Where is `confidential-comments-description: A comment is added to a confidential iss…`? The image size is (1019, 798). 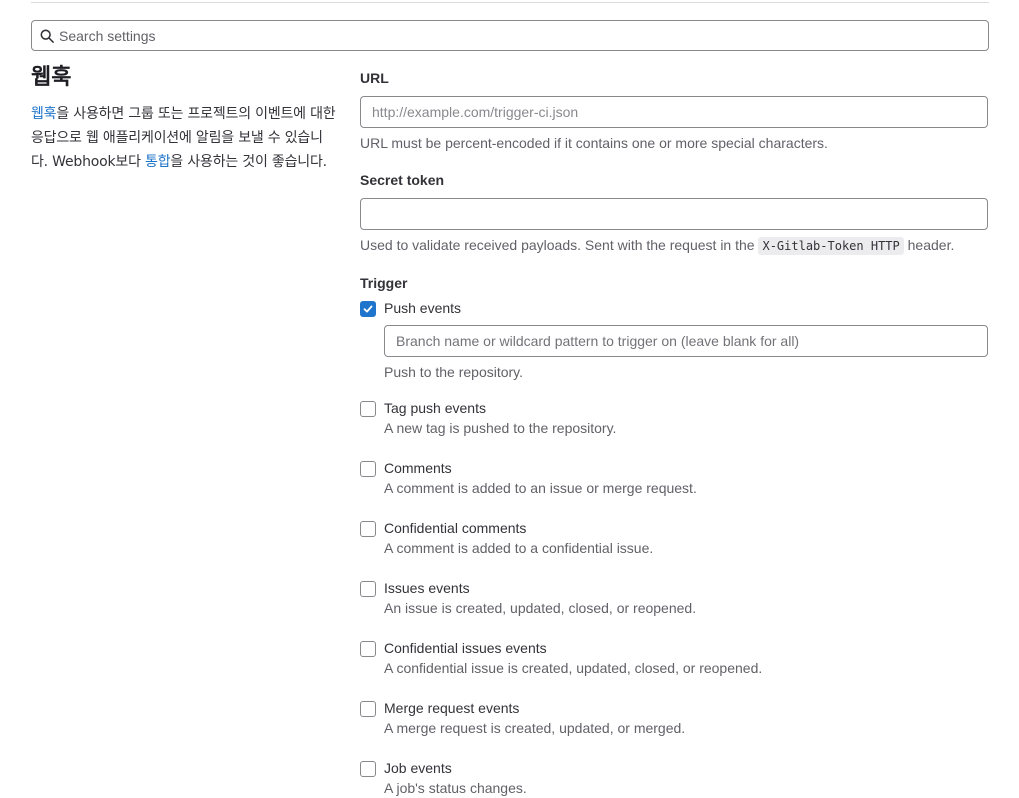
confidential-comments-description: A comment is added to a confidential iss… is located at coordinates (519, 548).